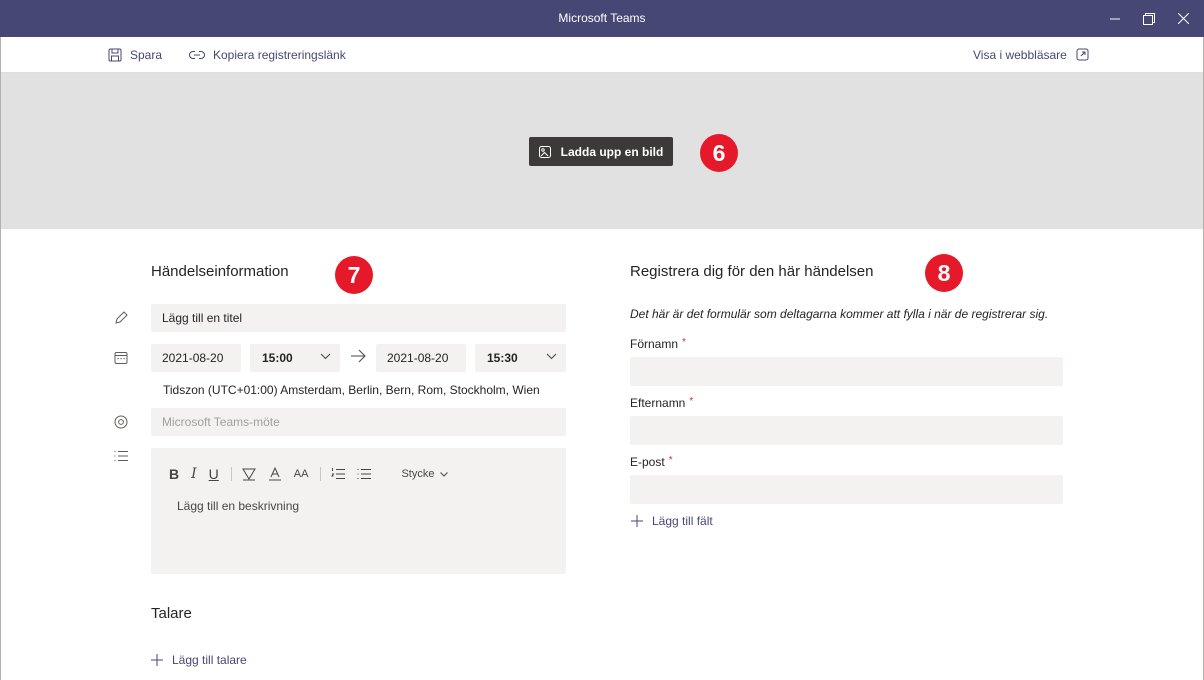 This screenshot has width=1204, height=680. I want to click on description-placeholder: Lägg till en beskrivning, so click(238, 506).